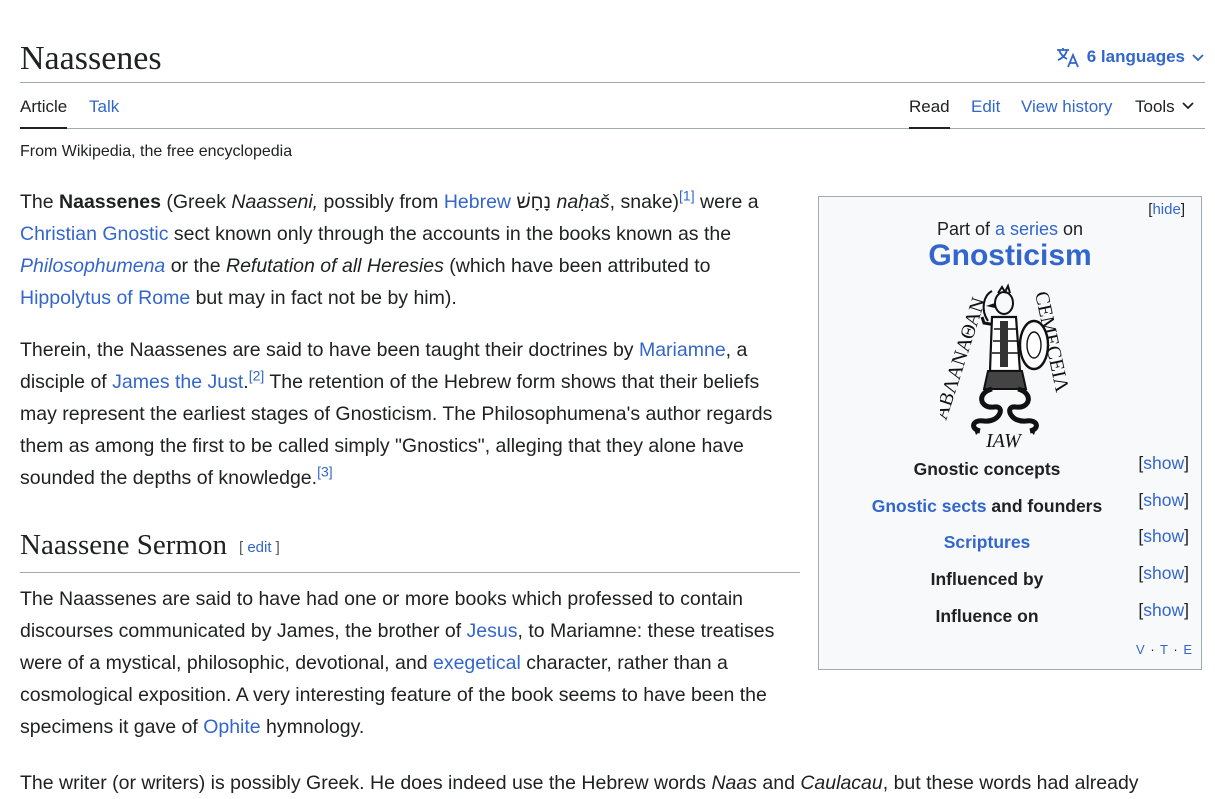 The height and width of the screenshot is (799, 1215). What do you see at coordinates (987, 579) in the screenshot?
I see `sidebar-section-label: Influenced by` at bounding box center [987, 579].